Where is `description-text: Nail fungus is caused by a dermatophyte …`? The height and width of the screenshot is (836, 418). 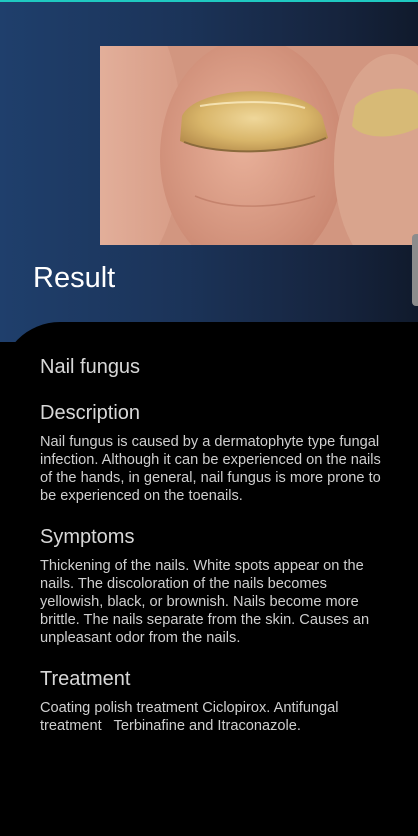 description-text: Nail fungus is caused by a dermatophyte … is located at coordinates (210, 469).